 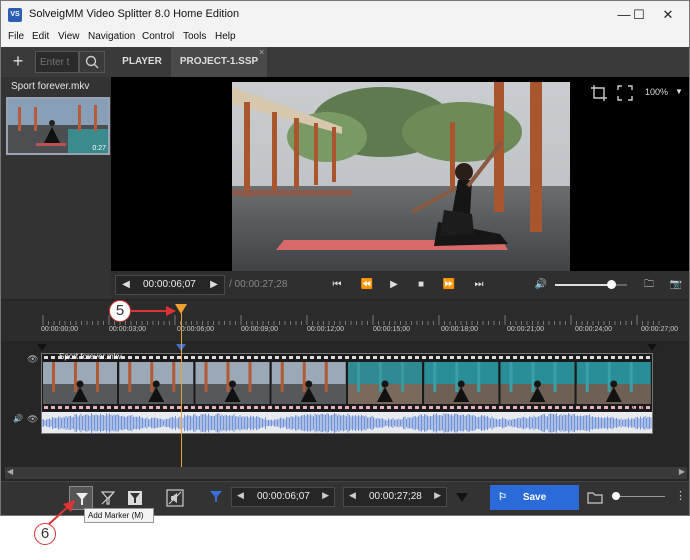 What do you see at coordinates (462, 497) in the screenshot?
I see `out-marker-icon` at bounding box center [462, 497].